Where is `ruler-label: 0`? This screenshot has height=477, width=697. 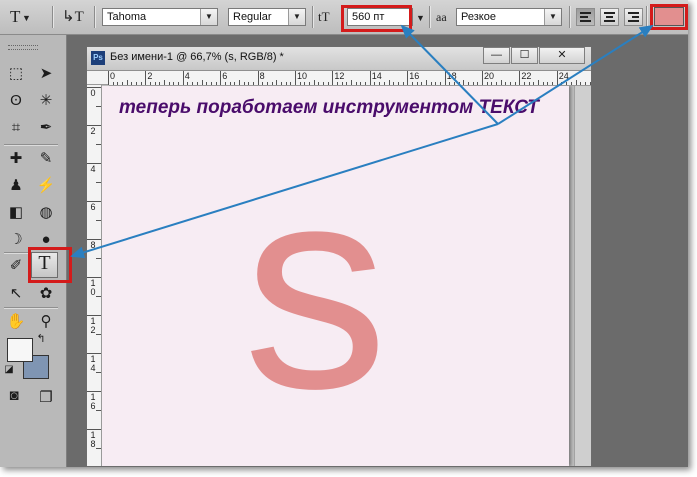 ruler-label: 0 is located at coordinates (93, 93).